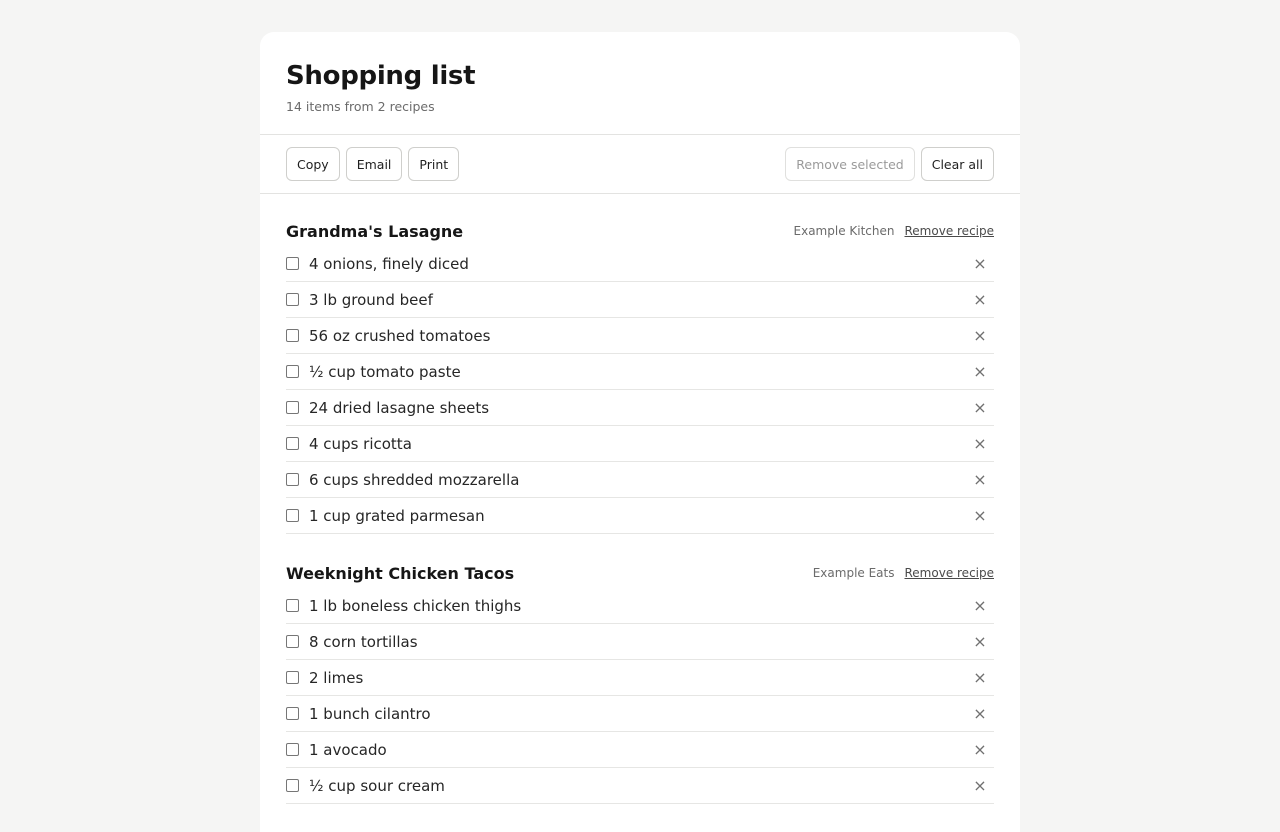  Describe the element at coordinates (640, 372) in the screenshot. I see `list-item: ½ cup tomato paste ×` at that location.